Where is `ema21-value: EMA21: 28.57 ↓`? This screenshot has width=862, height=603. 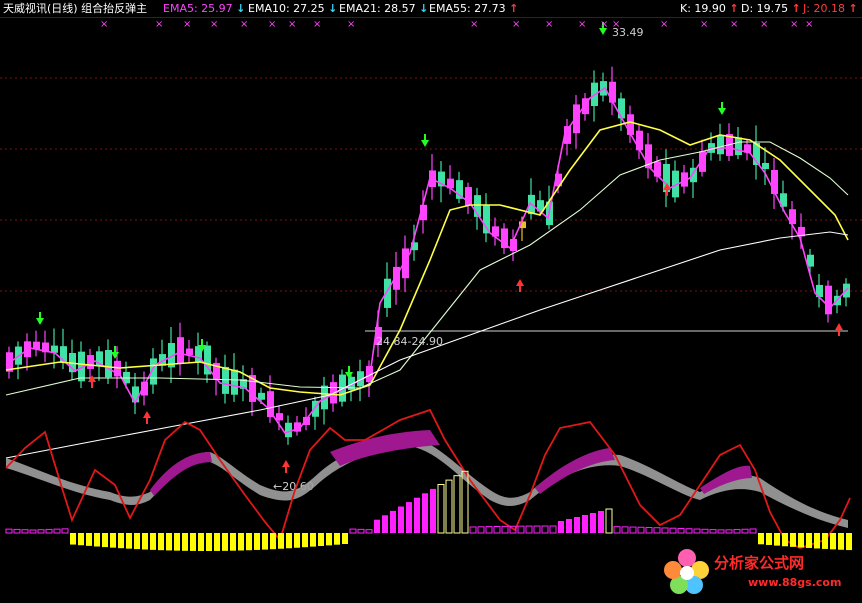
ema21-value: EMA21: 28.57 ↓ is located at coordinates (384, 8).